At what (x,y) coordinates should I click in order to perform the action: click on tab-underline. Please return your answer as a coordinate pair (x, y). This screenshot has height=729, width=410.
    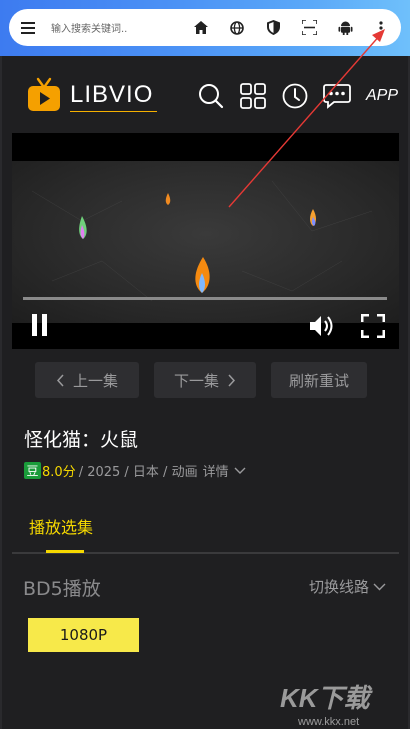
    Looking at the image, I should click on (65, 551).